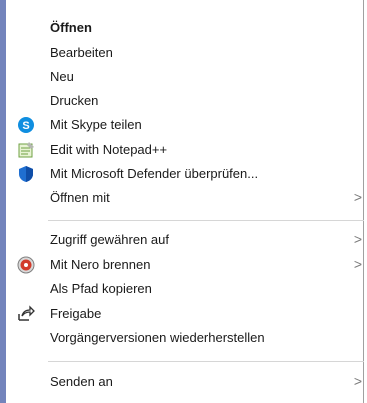 The width and height of the screenshot is (367, 403). What do you see at coordinates (26, 150) in the screenshot?
I see `notepad-plus-plus-icon` at bounding box center [26, 150].